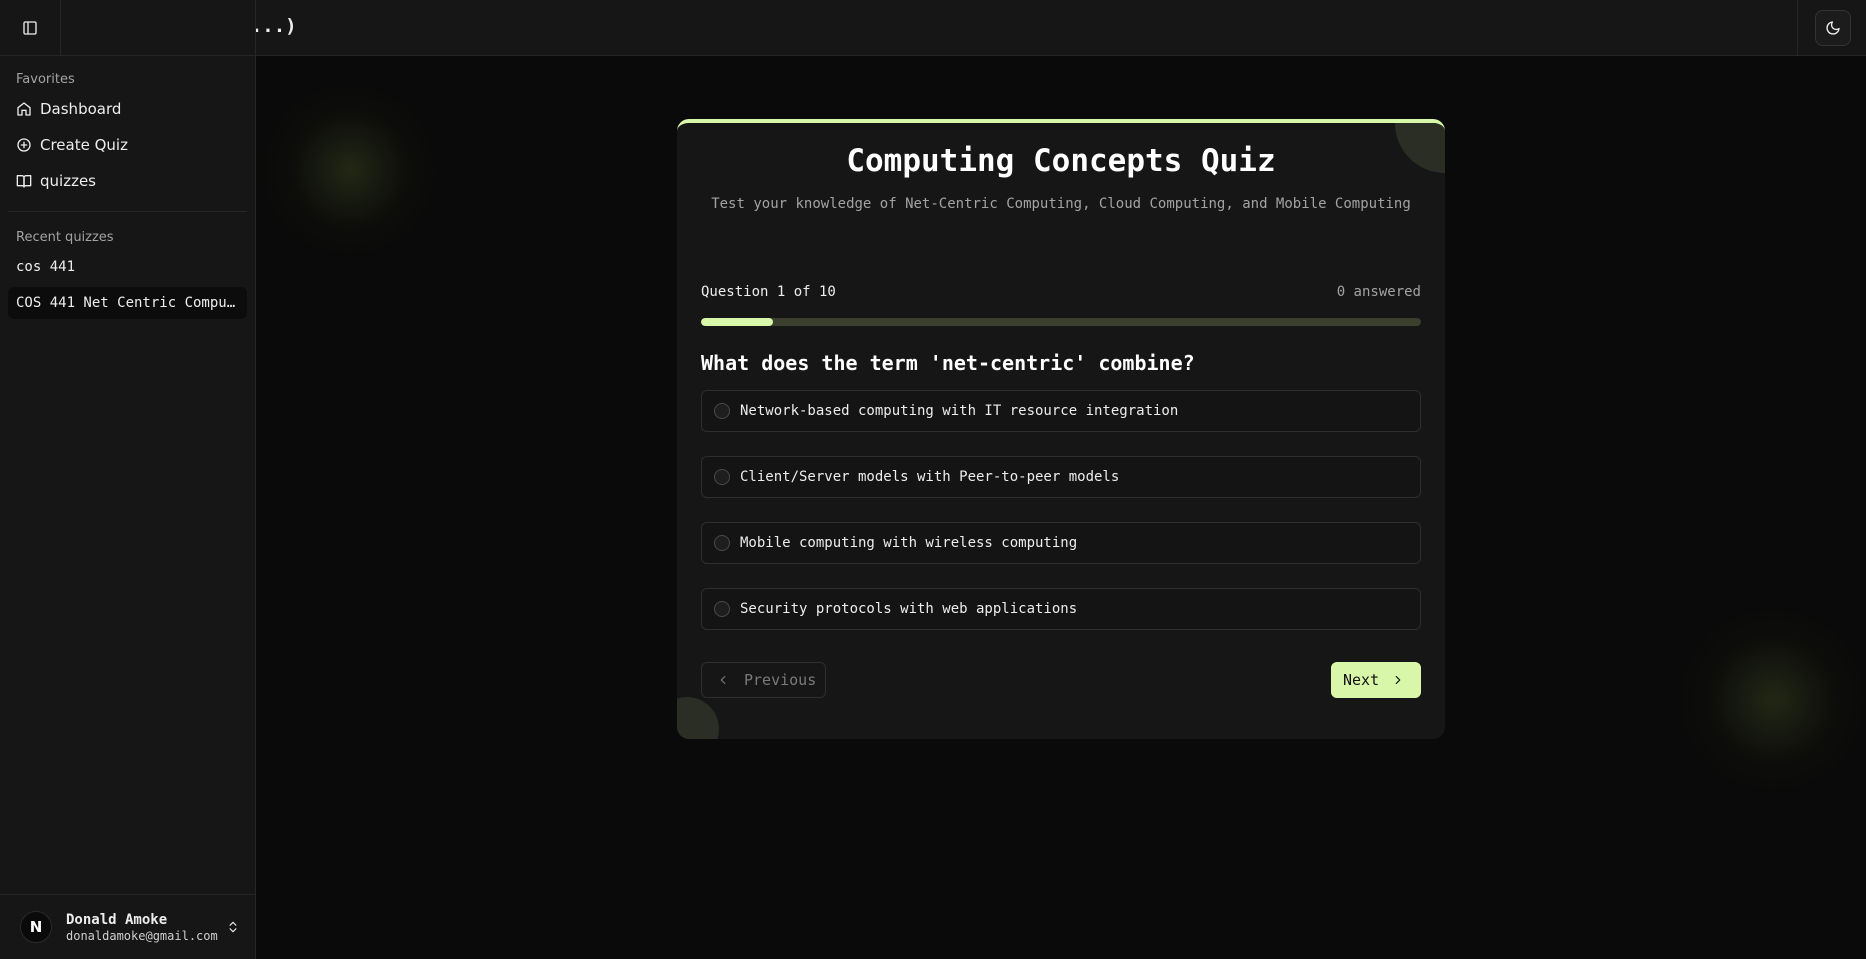 The width and height of the screenshot is (1866, 959). Describe the element at coordinates (36, 927) in the screenshot. I see `avatar: N` at that location.